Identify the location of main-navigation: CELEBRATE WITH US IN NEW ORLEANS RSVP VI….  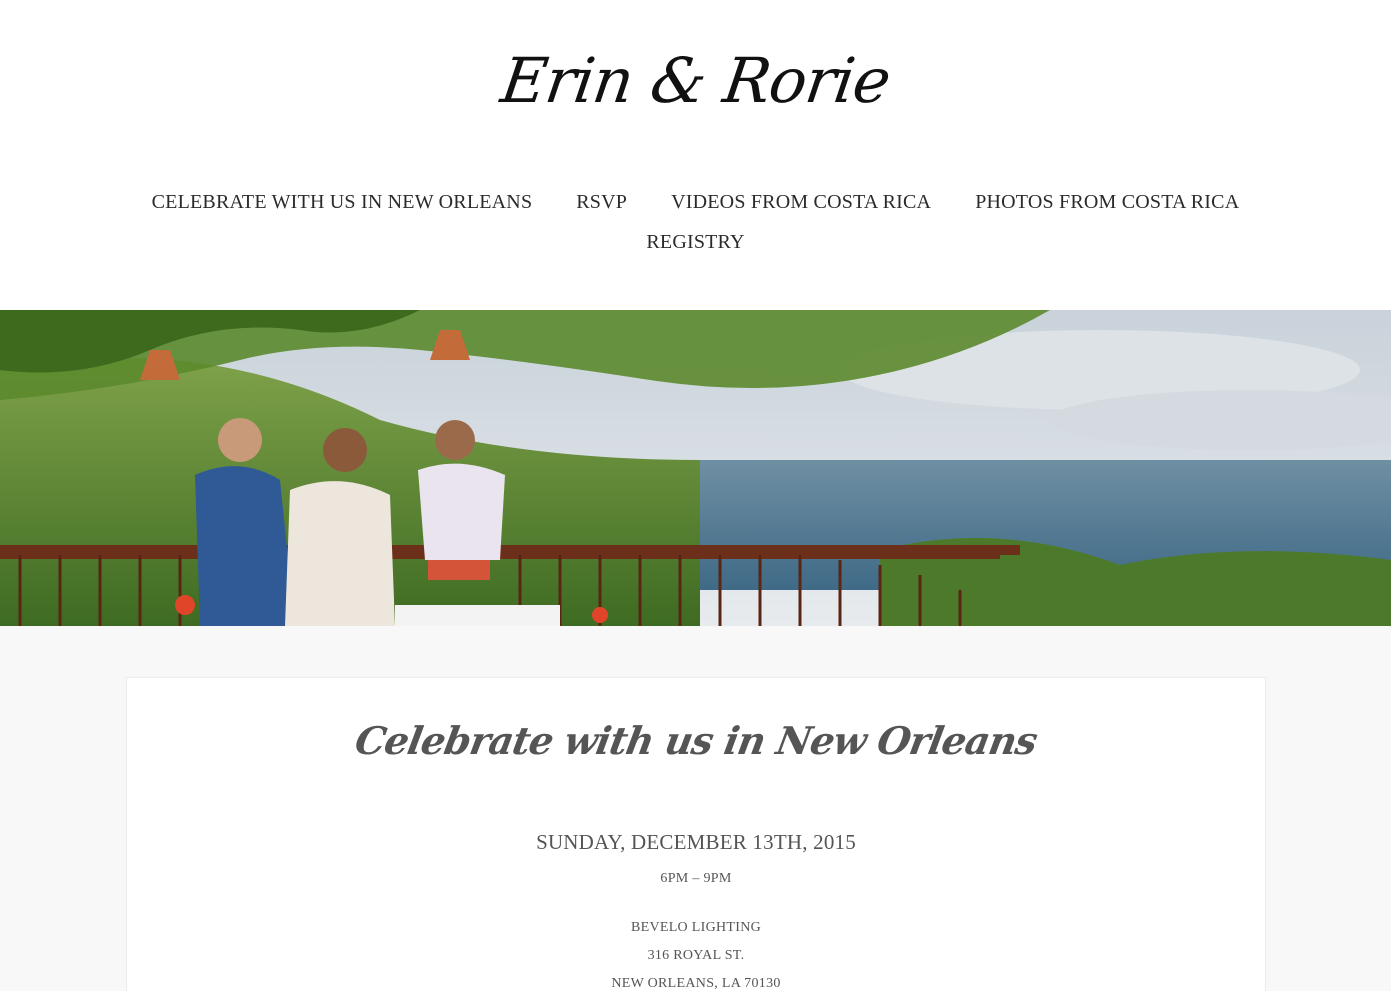
(695, 222).